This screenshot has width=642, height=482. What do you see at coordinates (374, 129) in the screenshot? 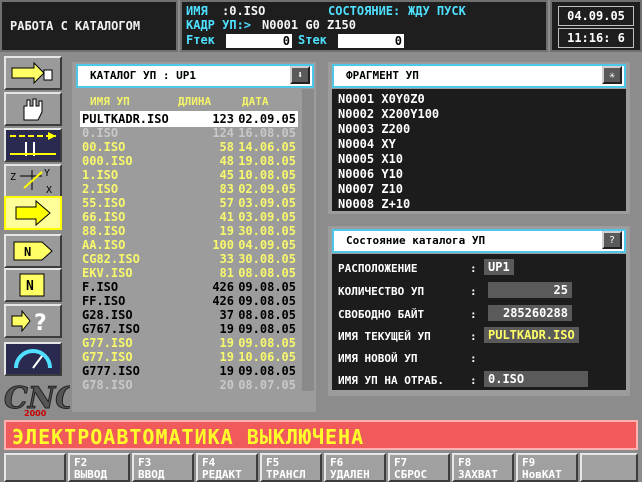
I see `fragment-line: N0003 Z200` at bounding box center [374, 129].